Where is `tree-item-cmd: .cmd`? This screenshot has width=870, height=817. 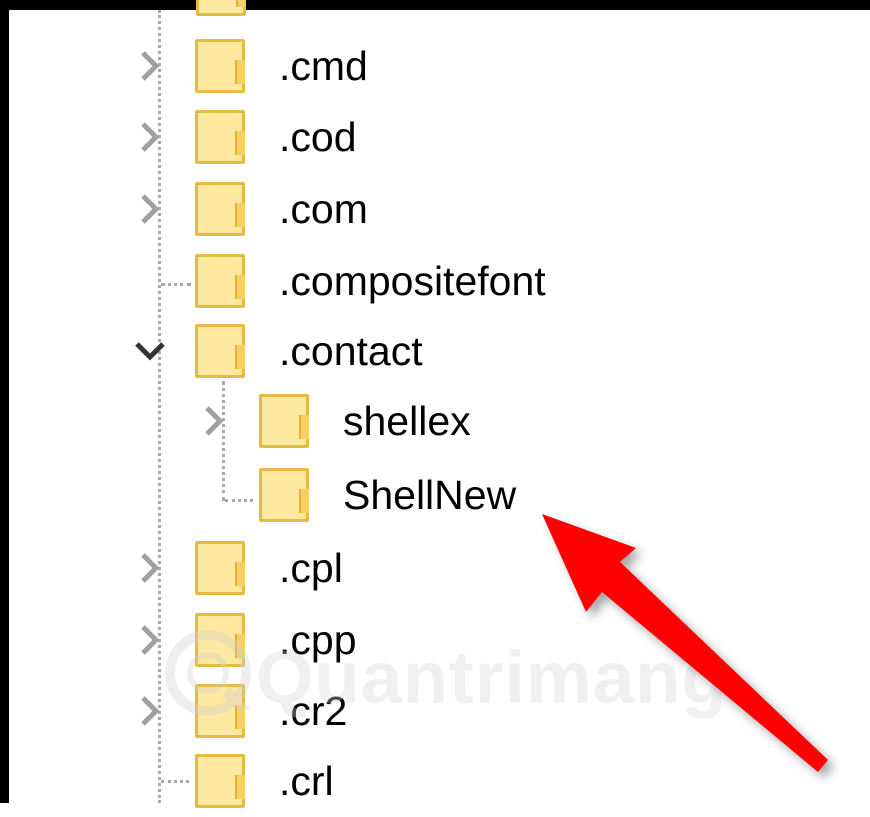
tree-item-cmd: .cmd is located at coordinates (429, 66).